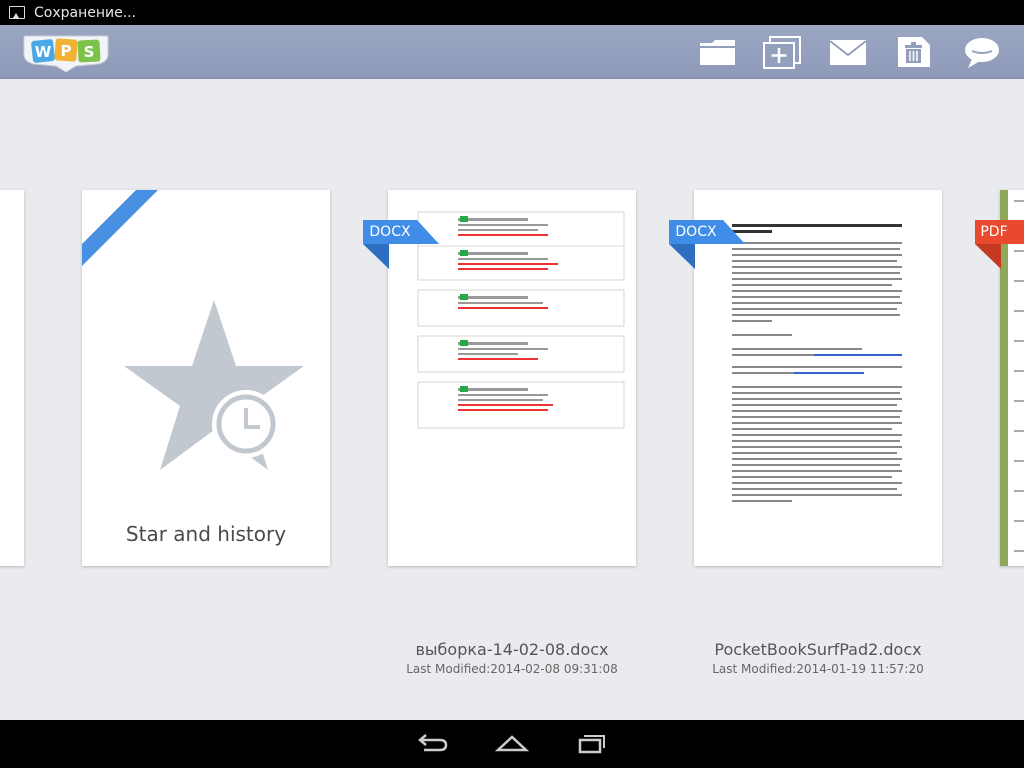 The height and width of the screenshot is (768, 1024). What do you see at coordinates (914, 52) in the screenshot?
I see `delete-icon` at bounding box center [914, 52].